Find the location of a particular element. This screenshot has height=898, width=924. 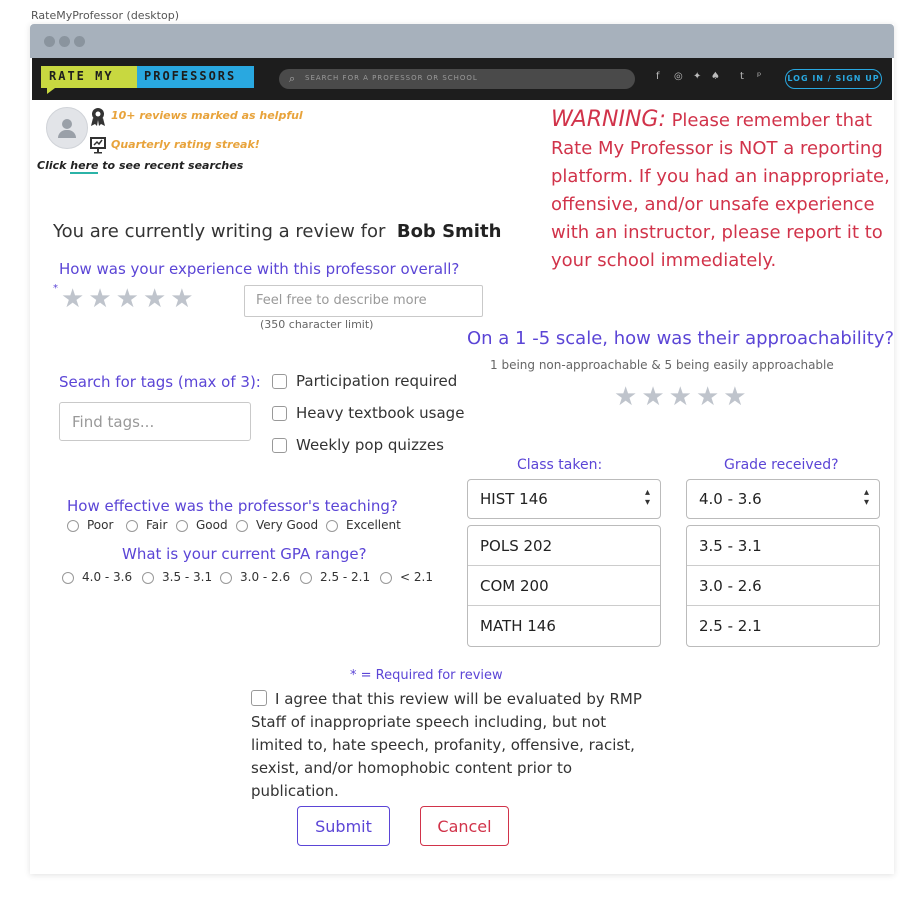

recent-searches-link: here is located at coordinates (84, 166).